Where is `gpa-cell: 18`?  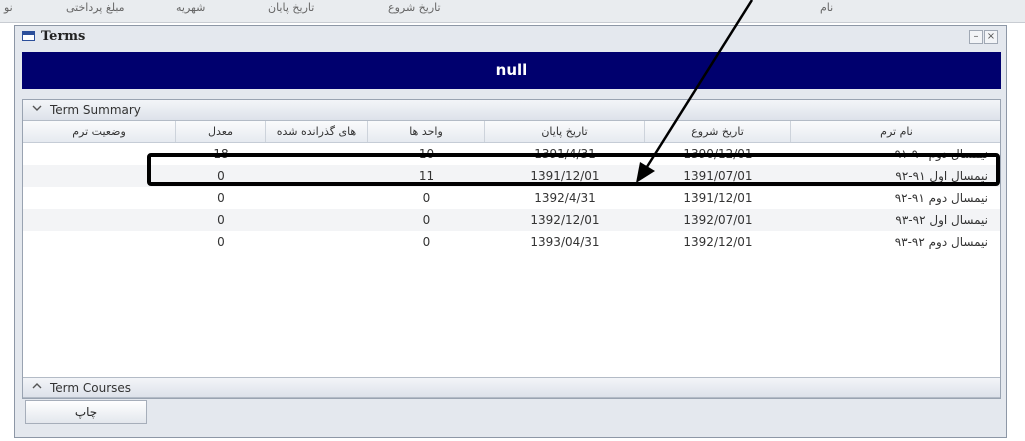 gpa-cell: 18 is located at coordinates (221, 154).